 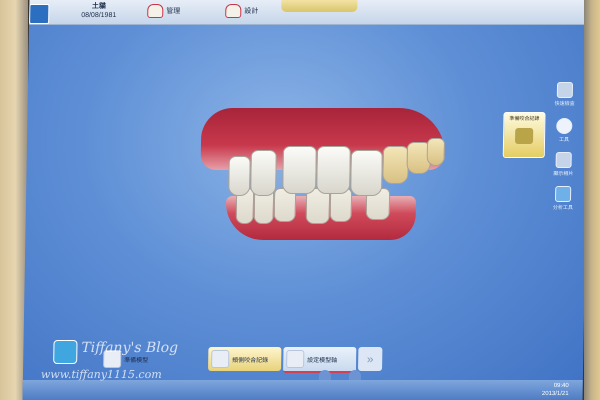 What do you see at coordinates (555, 390) in the screenshot?
I see `system-tray-clock: 09:40 2013/1/21` at bounding box center [555, 390].